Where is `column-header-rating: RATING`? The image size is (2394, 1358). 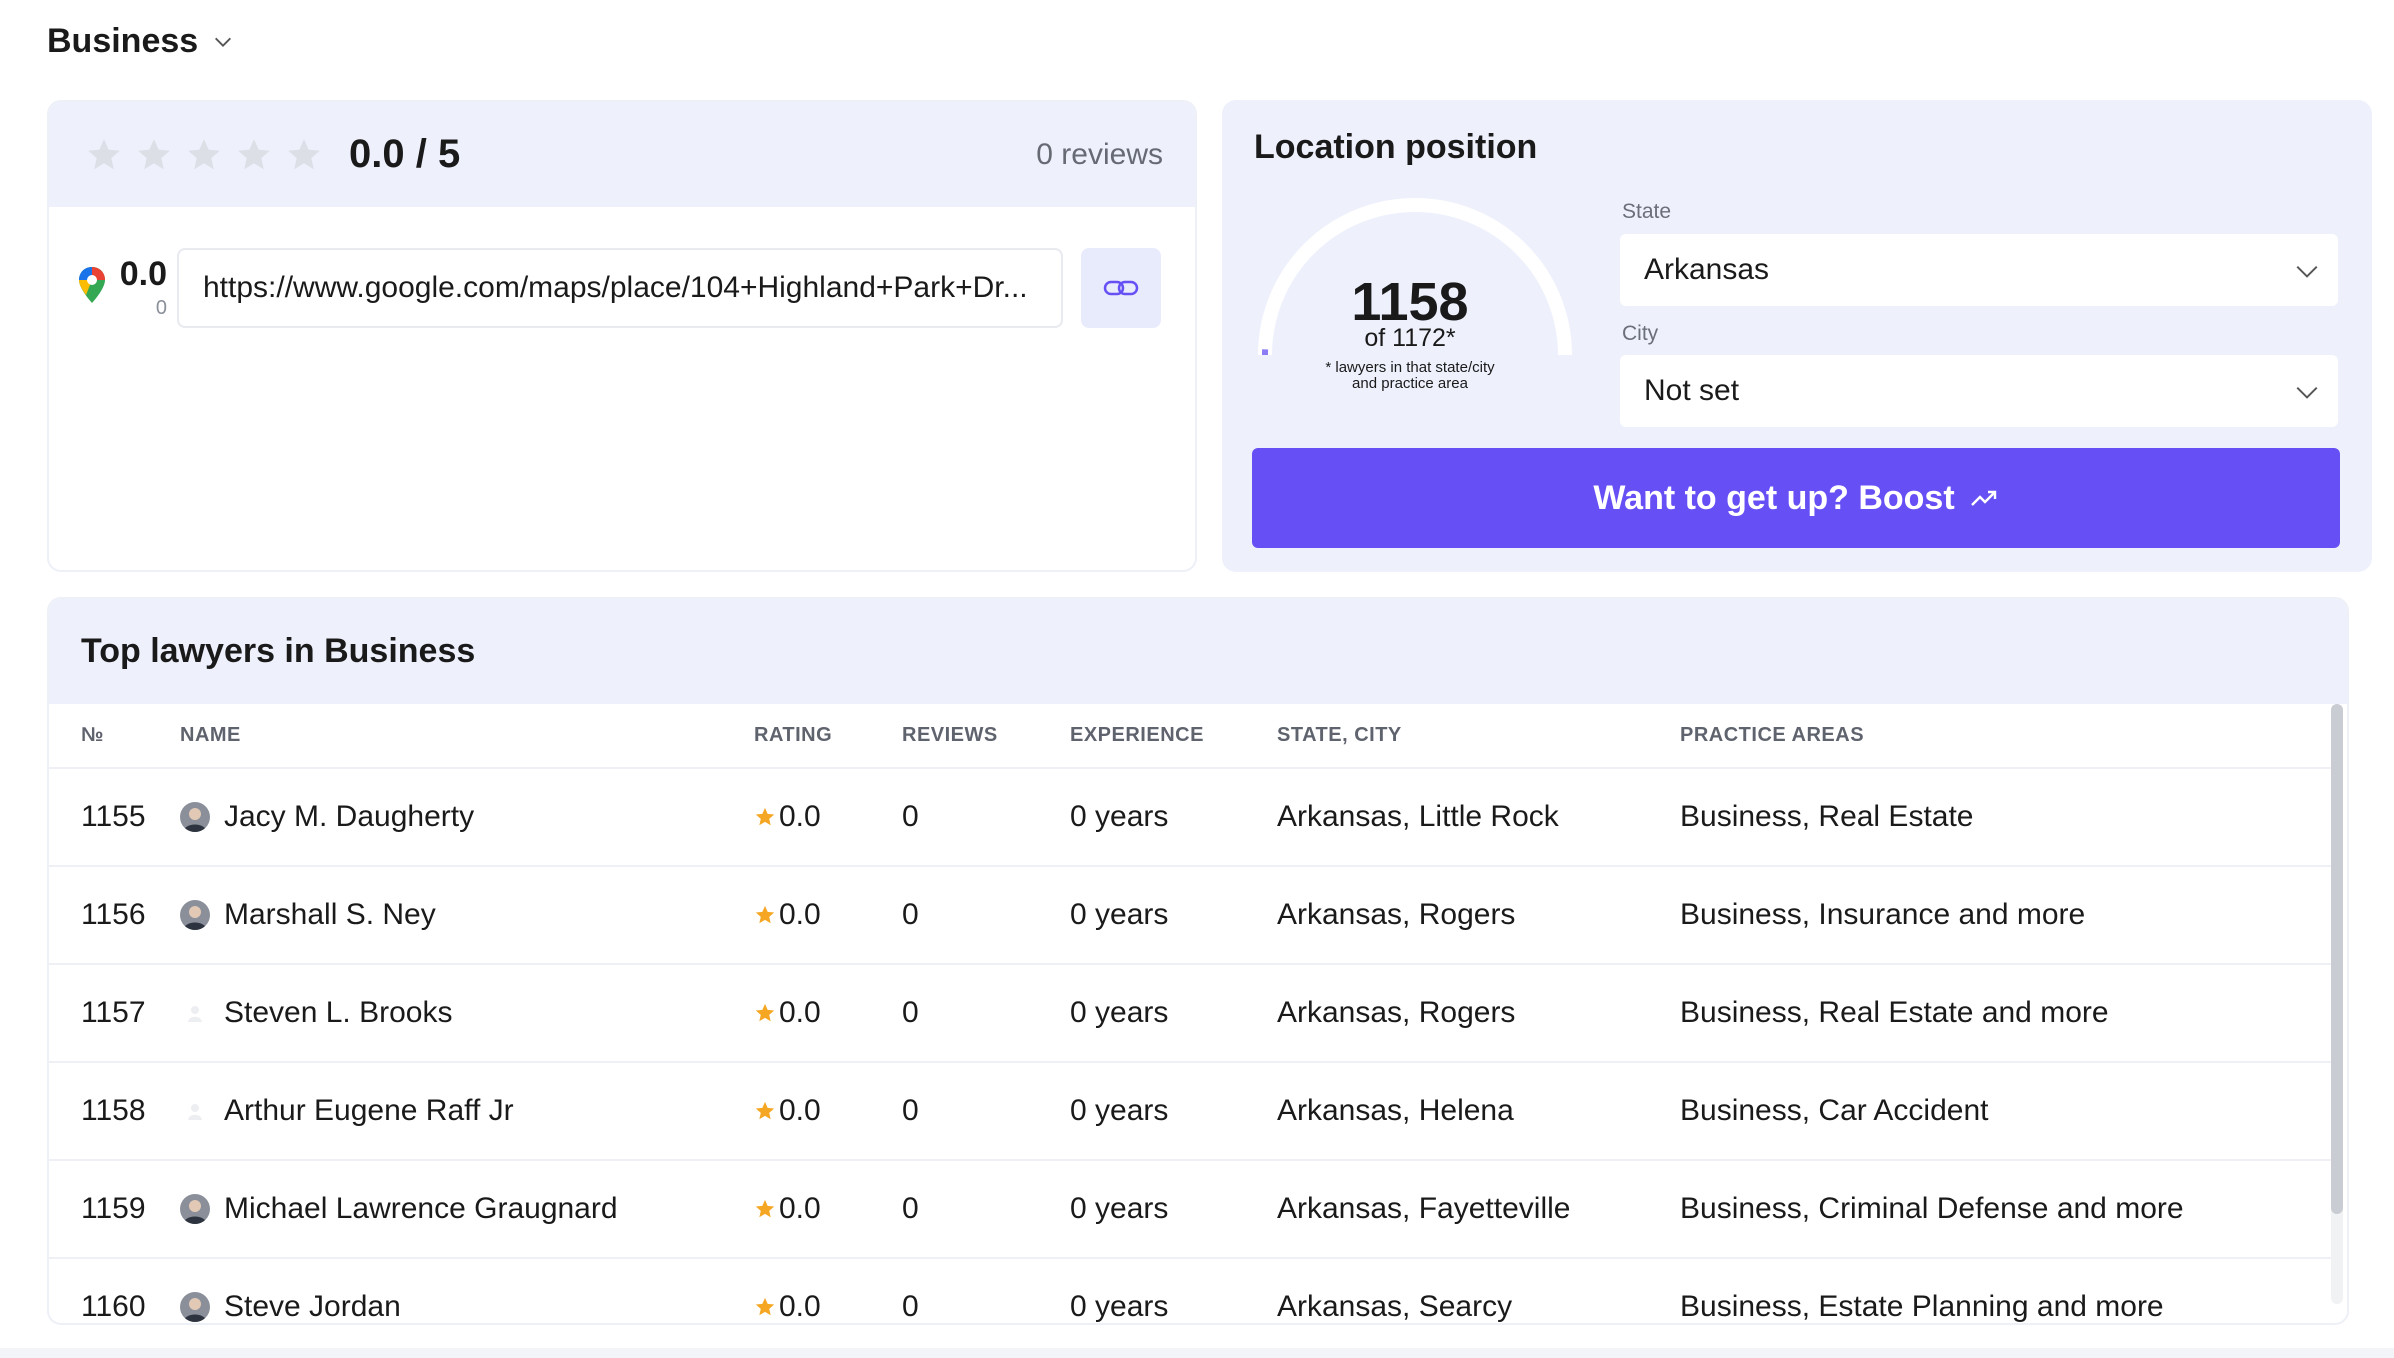 column-header-rating: RATING is located at coordinates (828, 736).